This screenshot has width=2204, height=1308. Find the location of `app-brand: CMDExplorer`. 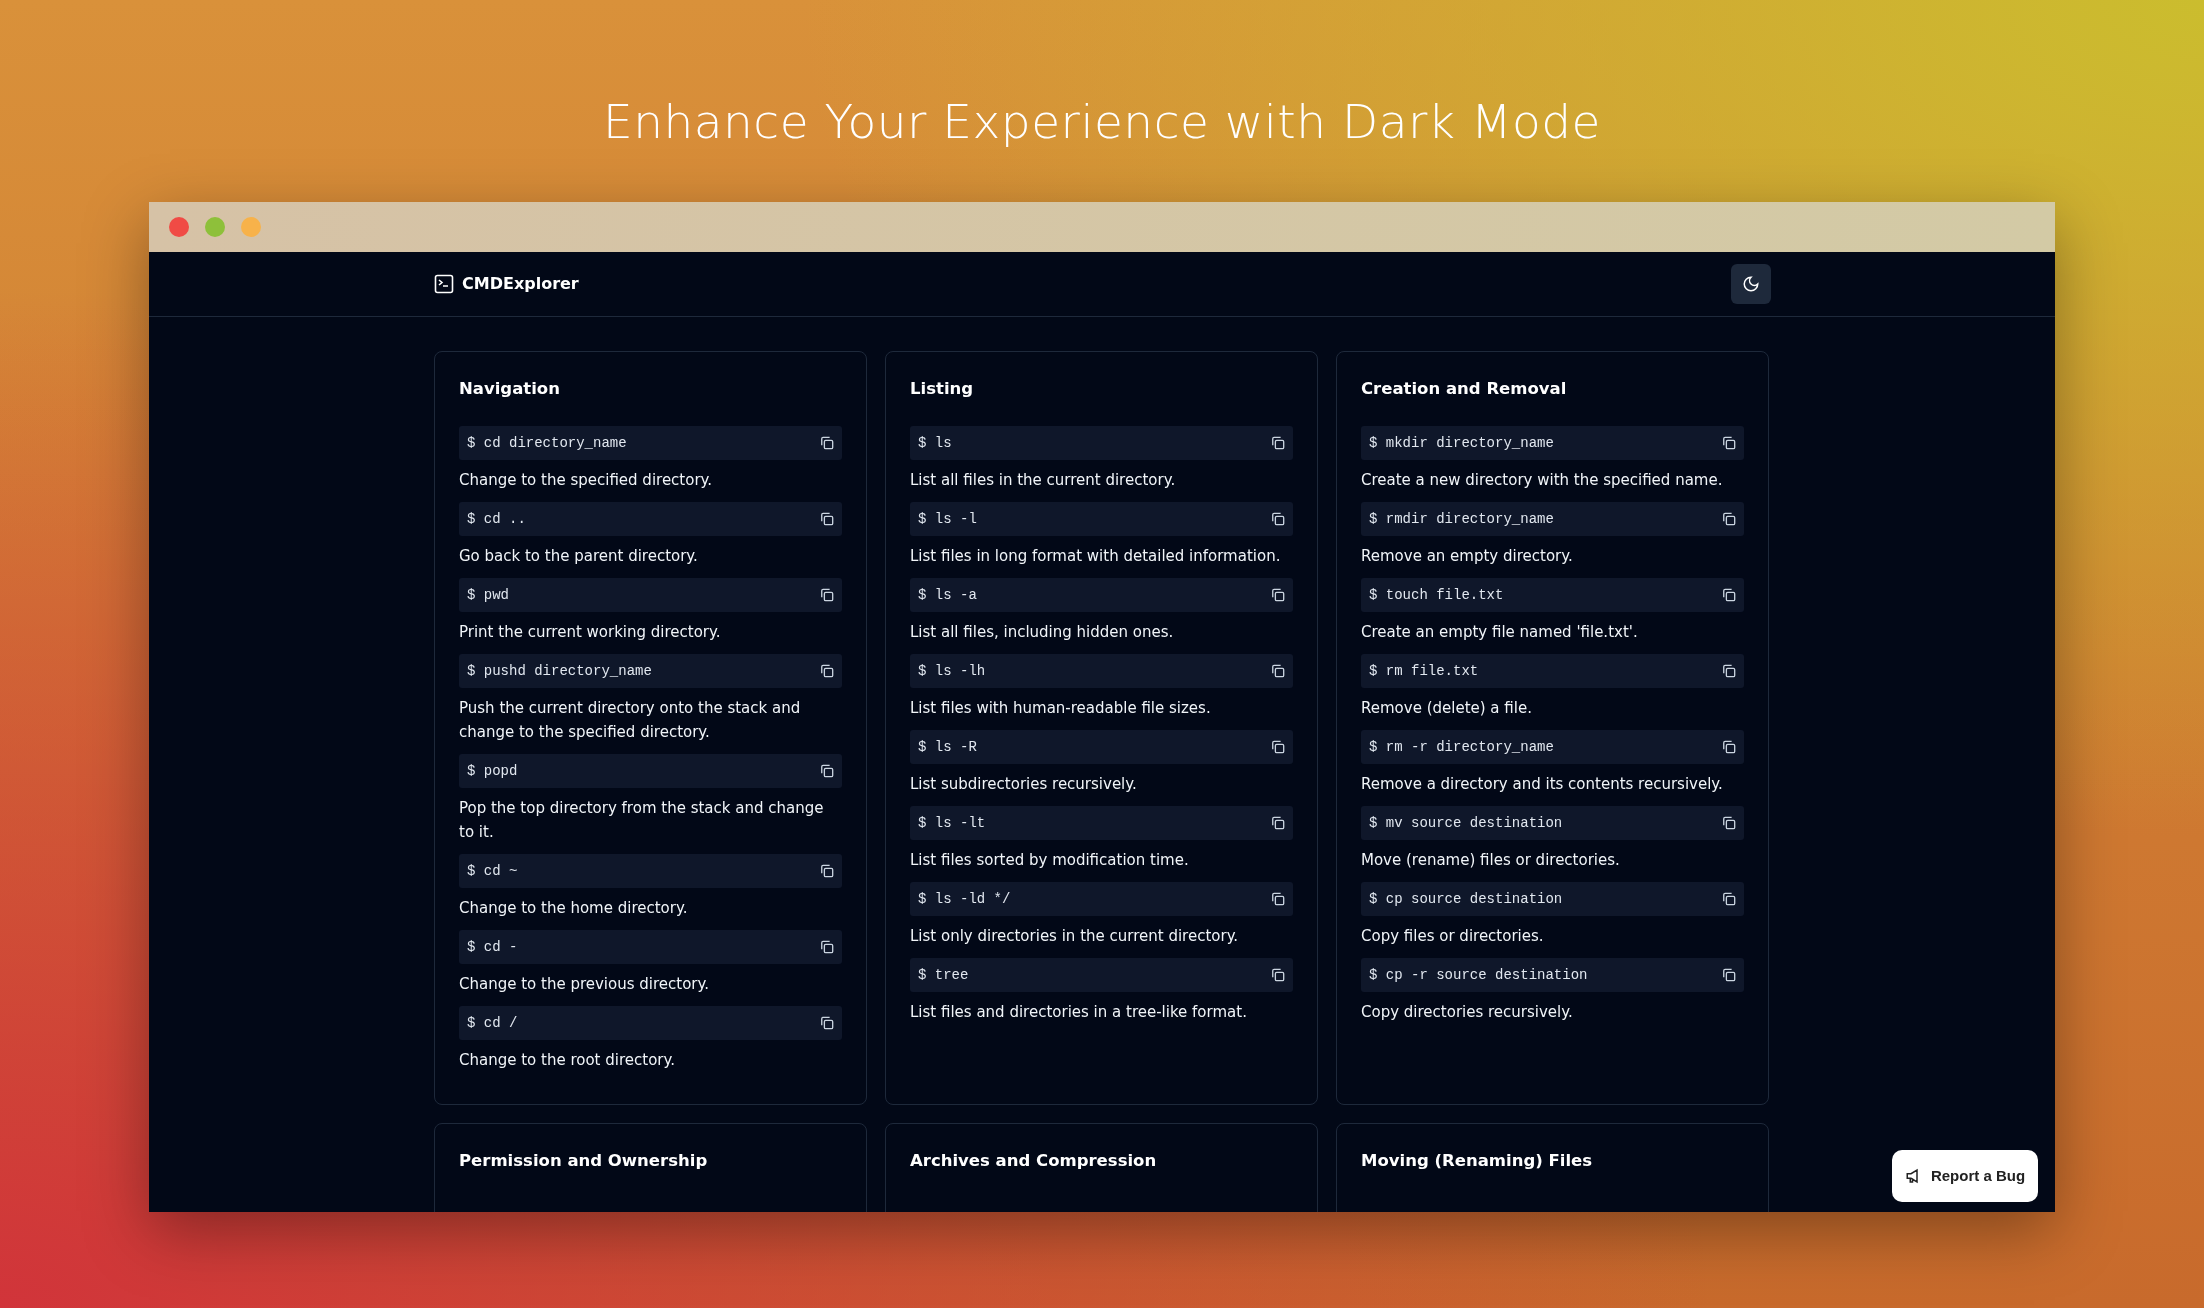

app-brand: CMDExplorer is located at coordinates (520, 284).